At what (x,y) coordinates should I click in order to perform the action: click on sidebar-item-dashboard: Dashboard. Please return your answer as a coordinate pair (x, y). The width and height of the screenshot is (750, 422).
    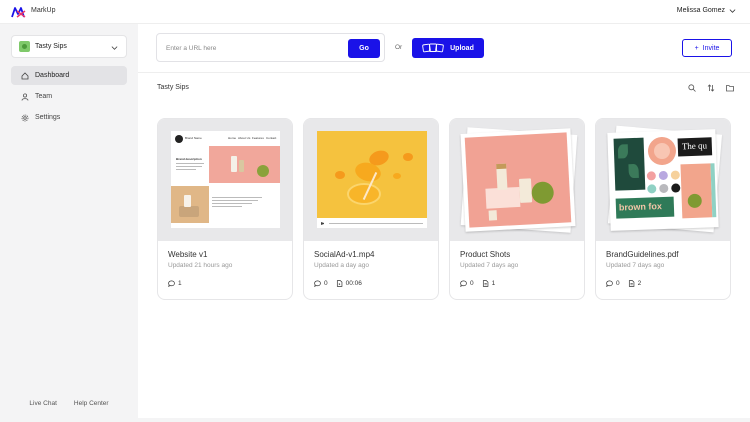
    Looking at the image, I should click on (69, 75).